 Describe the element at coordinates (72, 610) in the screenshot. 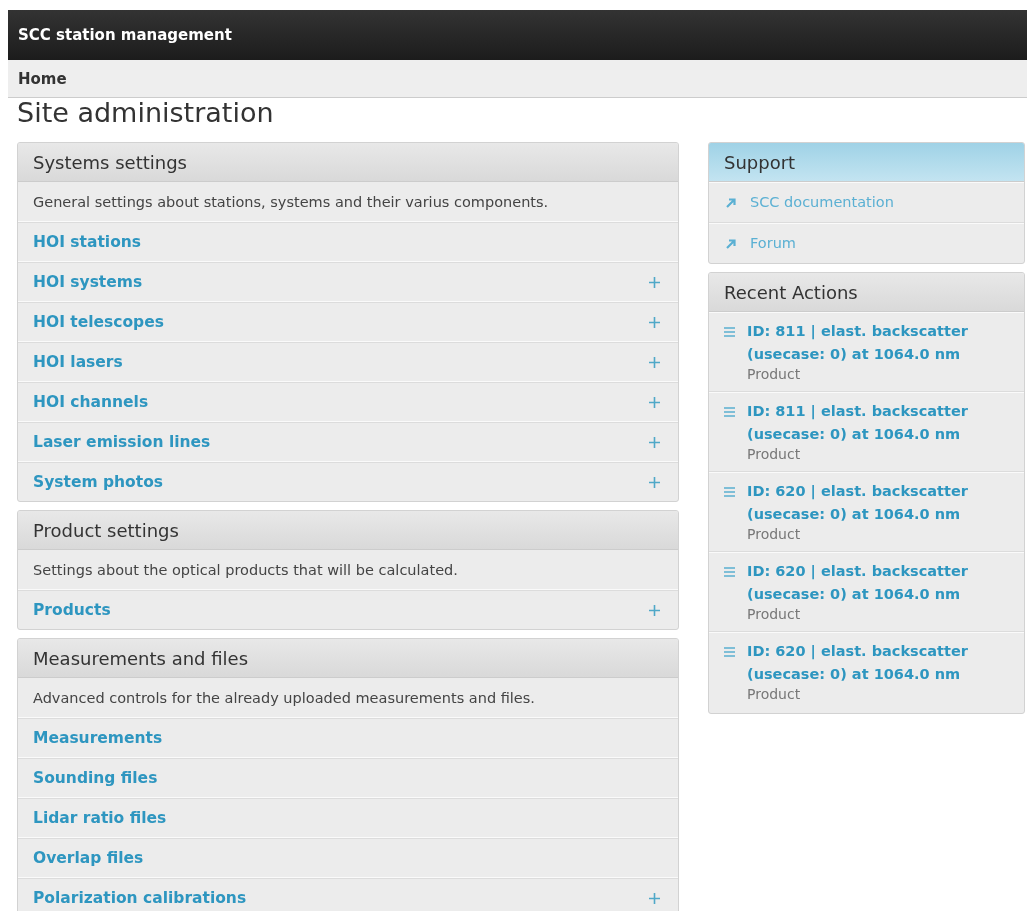

I see `module-link: Products` at that location.